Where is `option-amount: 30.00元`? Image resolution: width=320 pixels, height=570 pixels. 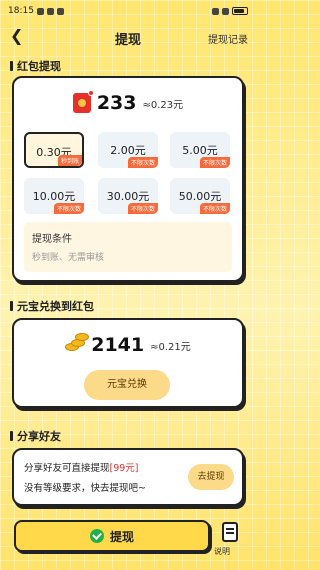 option-amount: 30.00元 is located at coordinates (128, 196).